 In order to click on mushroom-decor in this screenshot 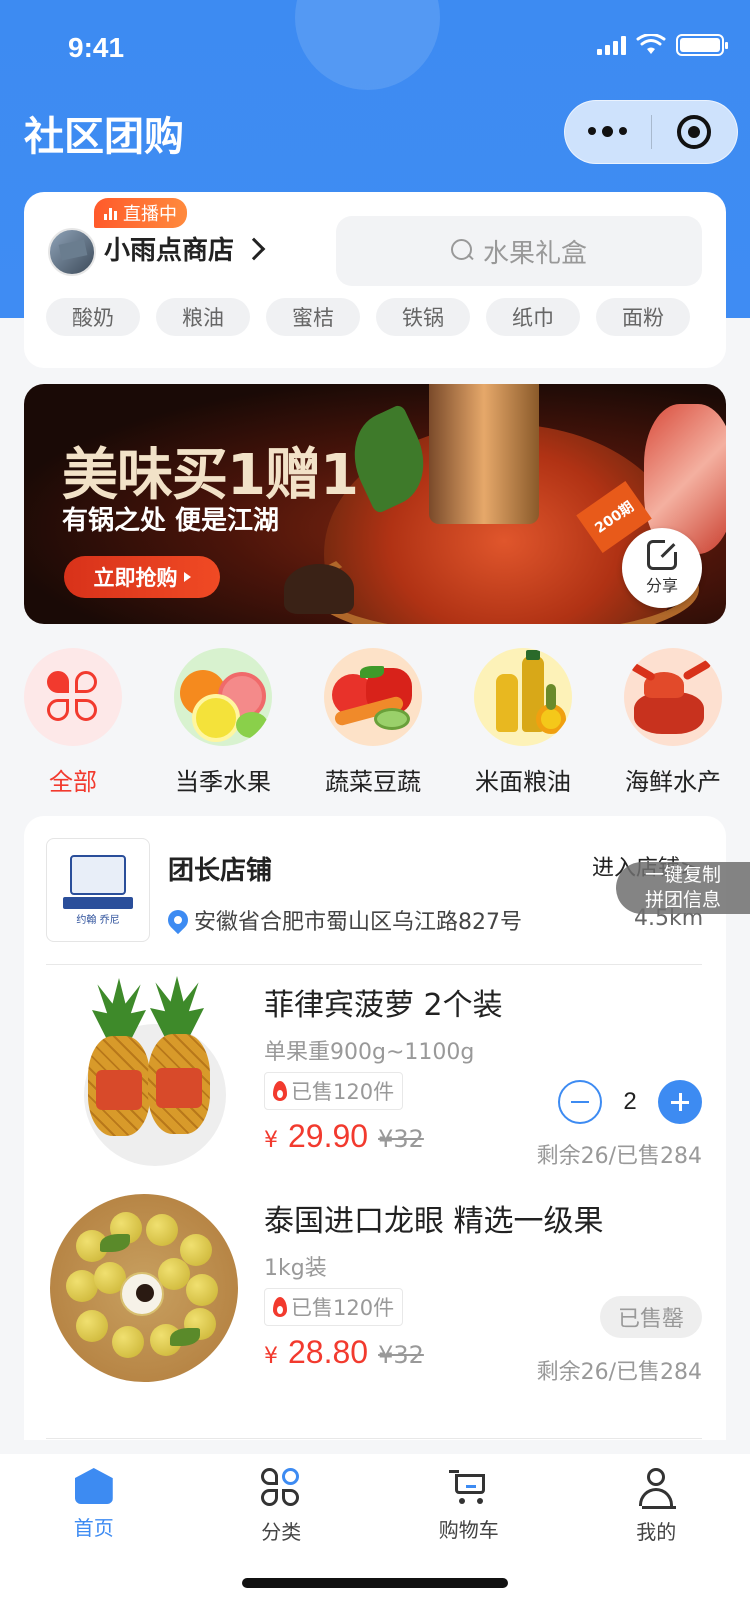, I will do `click(319, 589)`.